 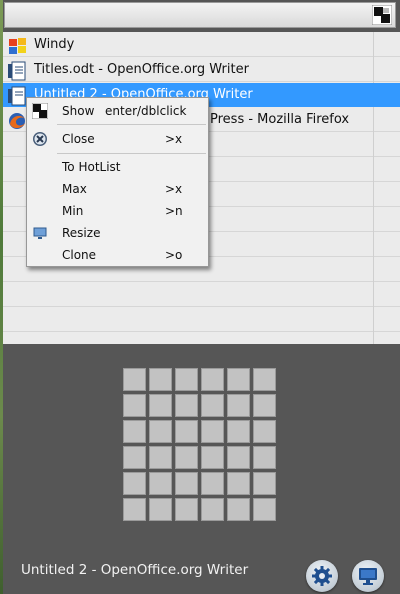 I want to click on windy-flag-icon, so click(x=17, y=46).